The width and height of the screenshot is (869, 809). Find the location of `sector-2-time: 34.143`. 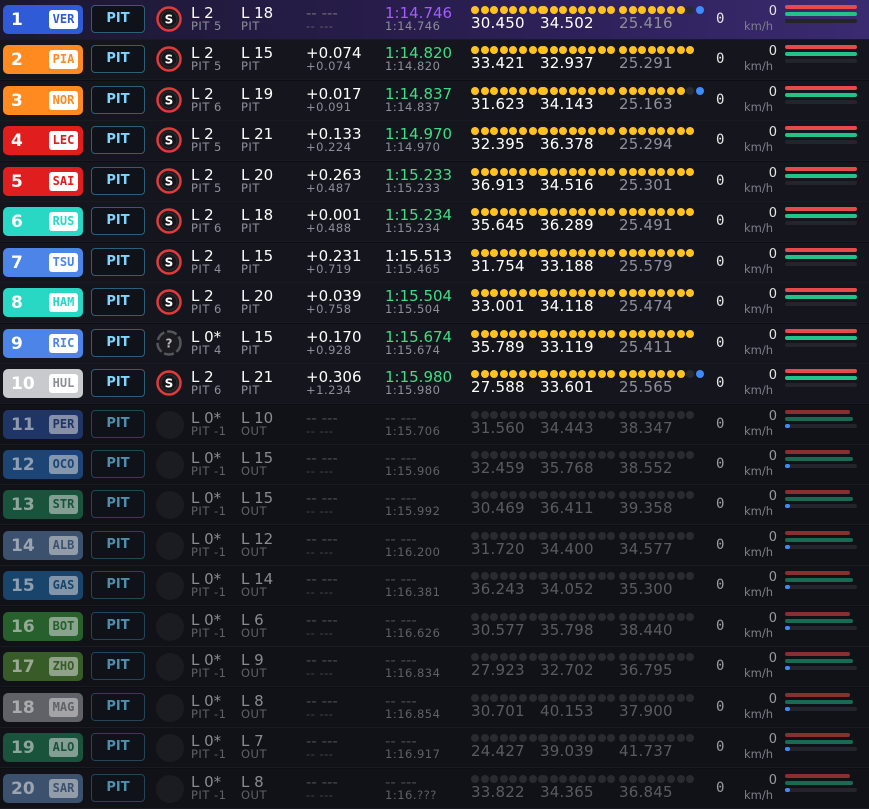

sector-2-time: 34.143 is located at coordinates (567, 103).